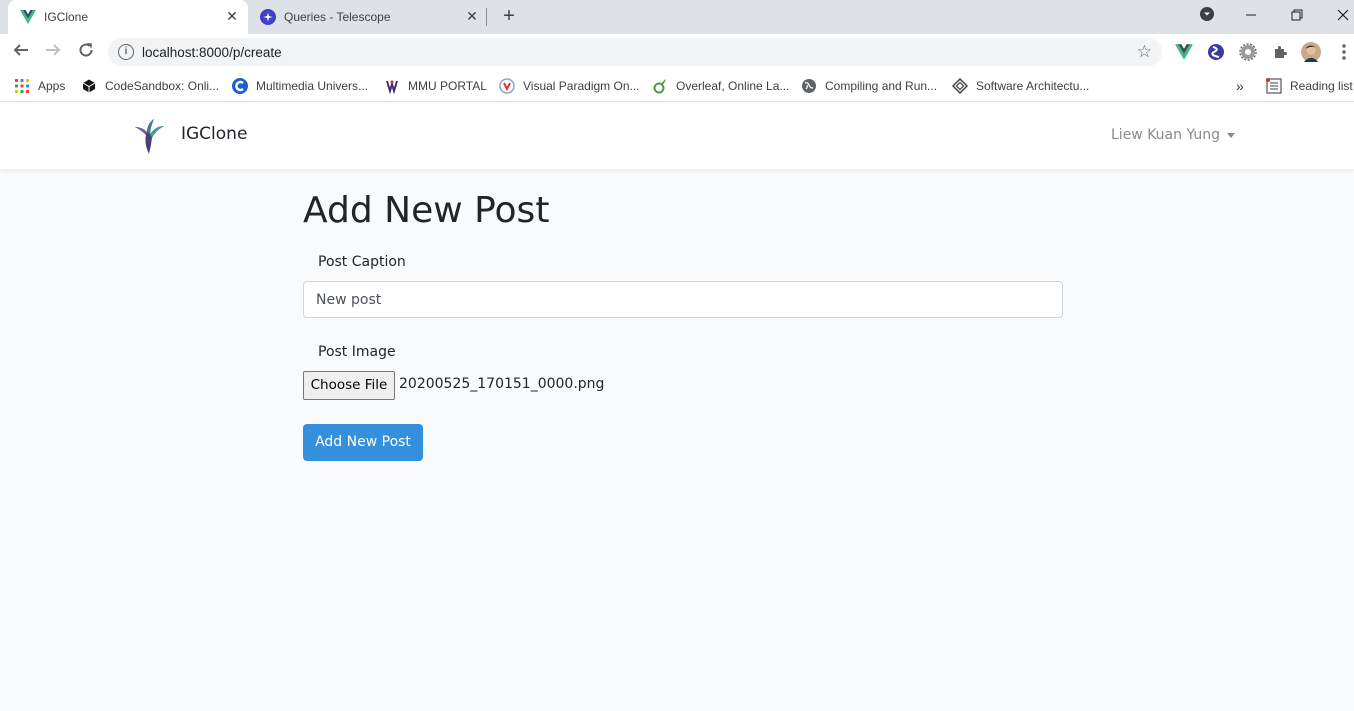 This screenshot has height=711, width=1354. What do you see at coordinates (502, 384) in the screenshot?
I see `selected-file-name: 20200525_170151_0000.png` at bounding box center [502, 384].